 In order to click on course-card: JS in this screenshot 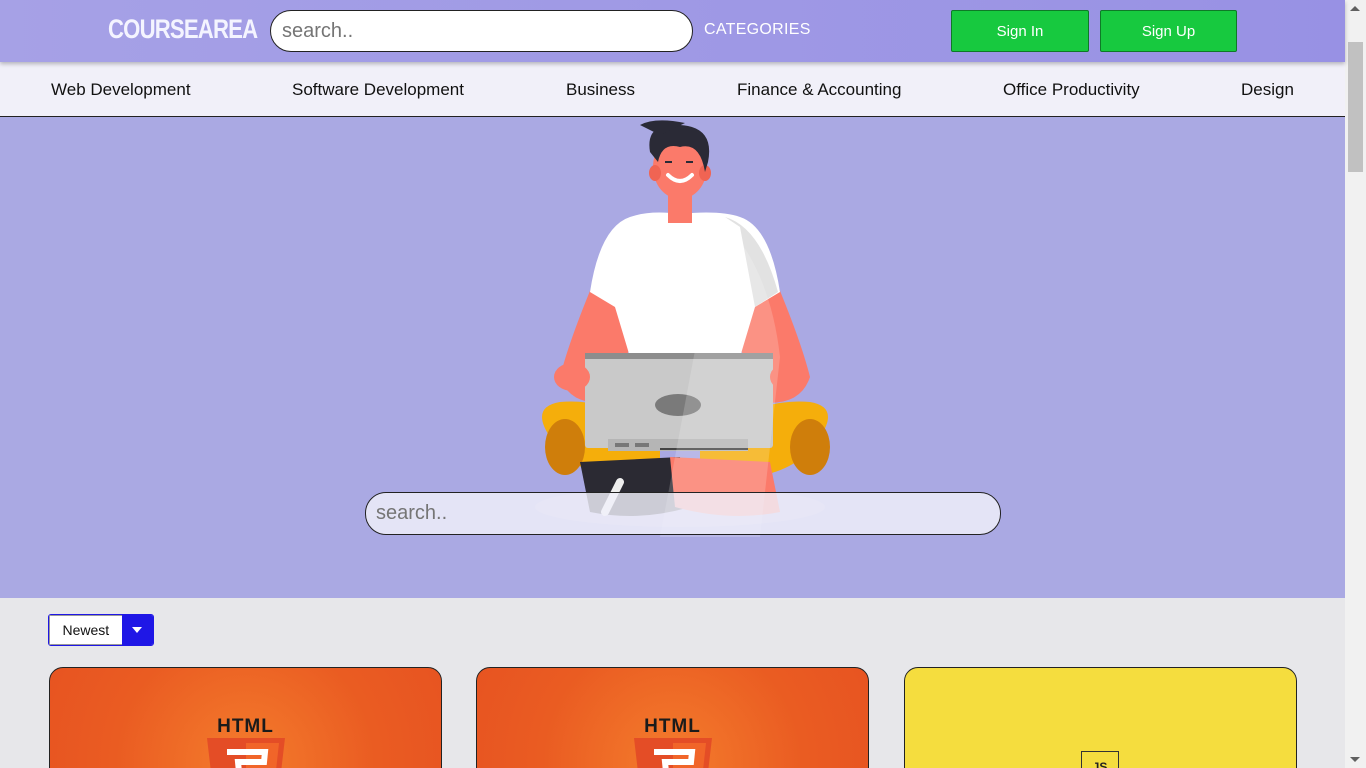, I will do `click(1100, 717)`.